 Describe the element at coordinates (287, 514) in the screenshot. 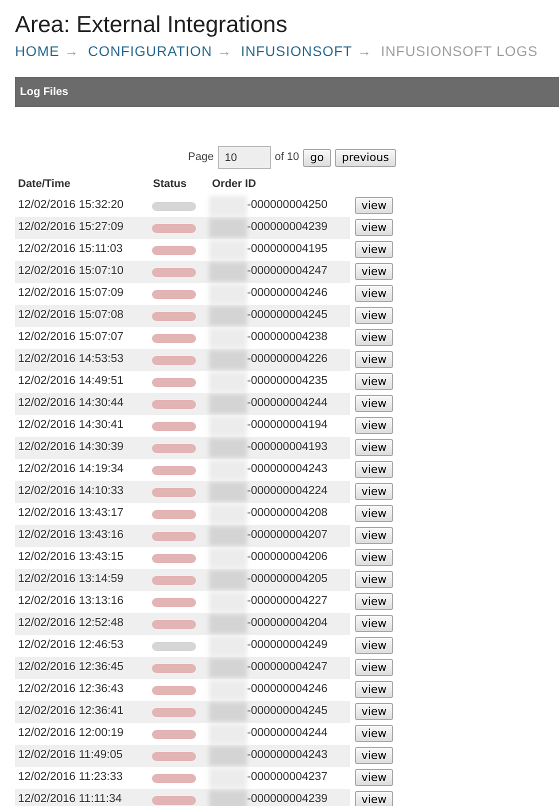

I see `order-id-cell-text: -000000004208` at that location.